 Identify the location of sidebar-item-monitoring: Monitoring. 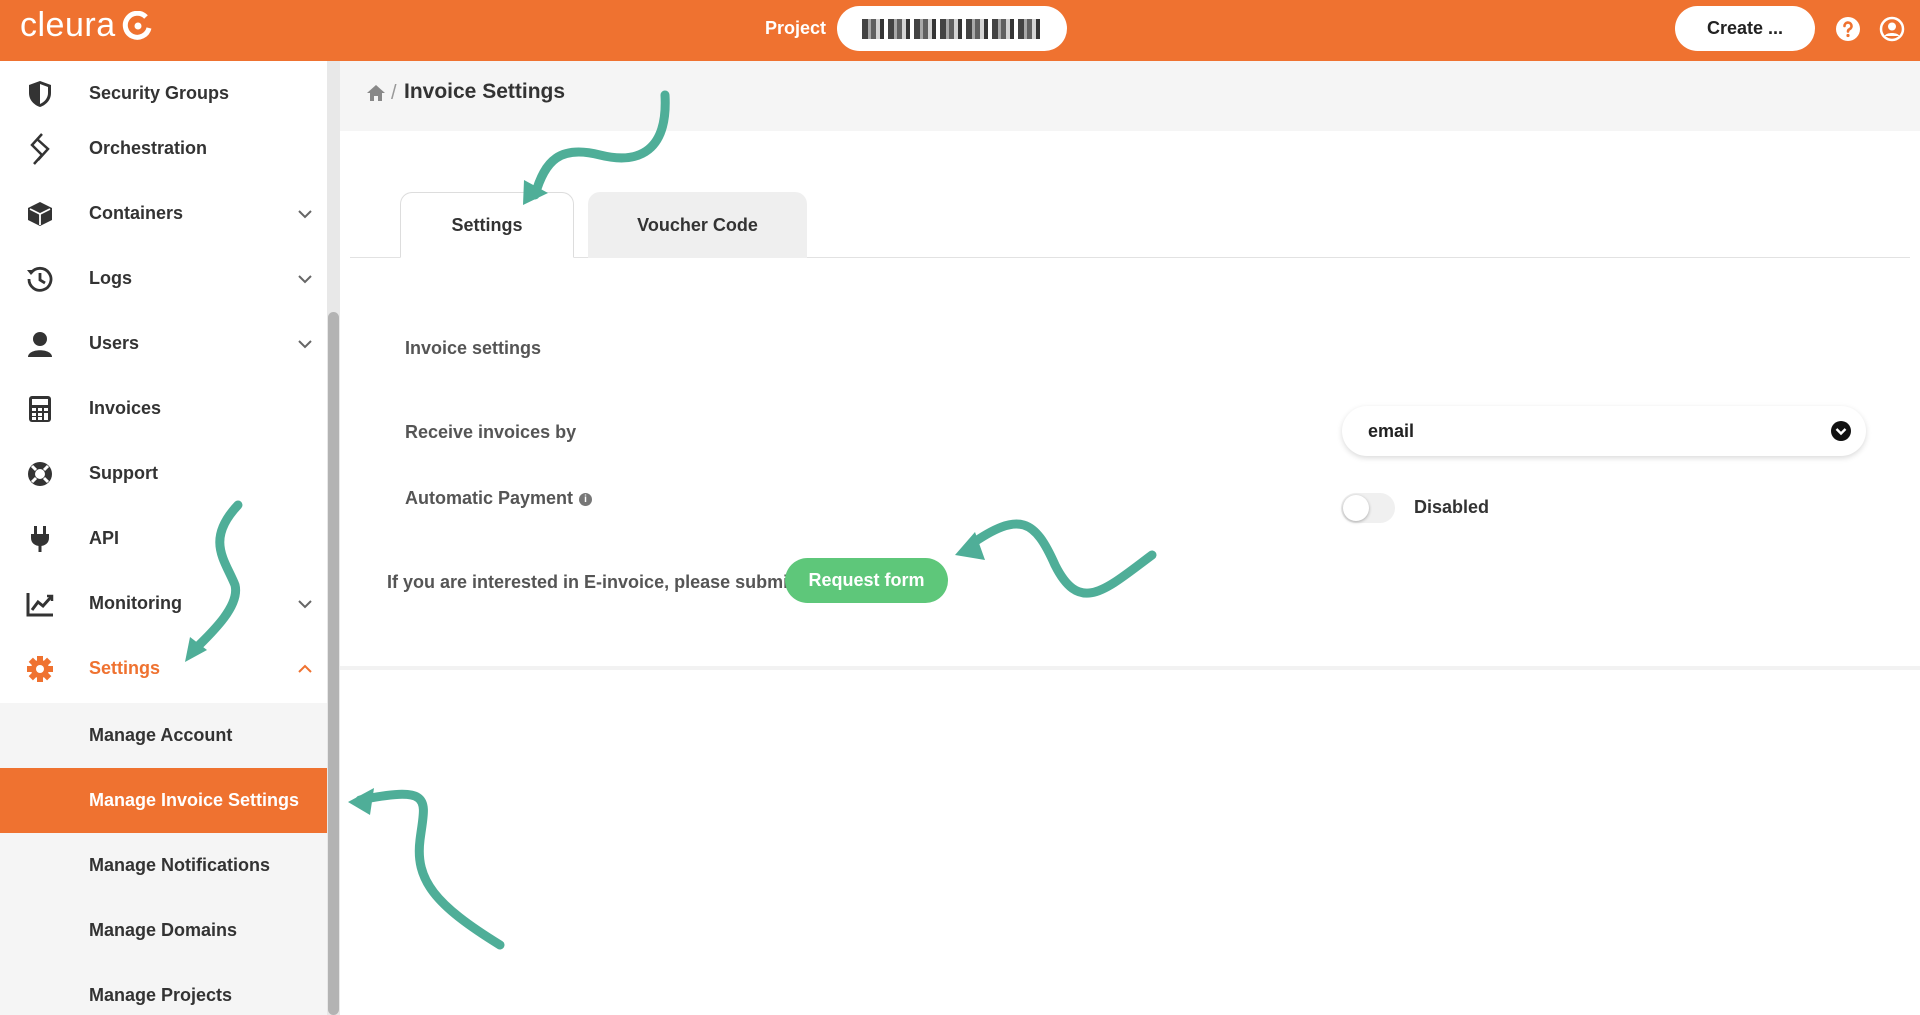
(163, 603).